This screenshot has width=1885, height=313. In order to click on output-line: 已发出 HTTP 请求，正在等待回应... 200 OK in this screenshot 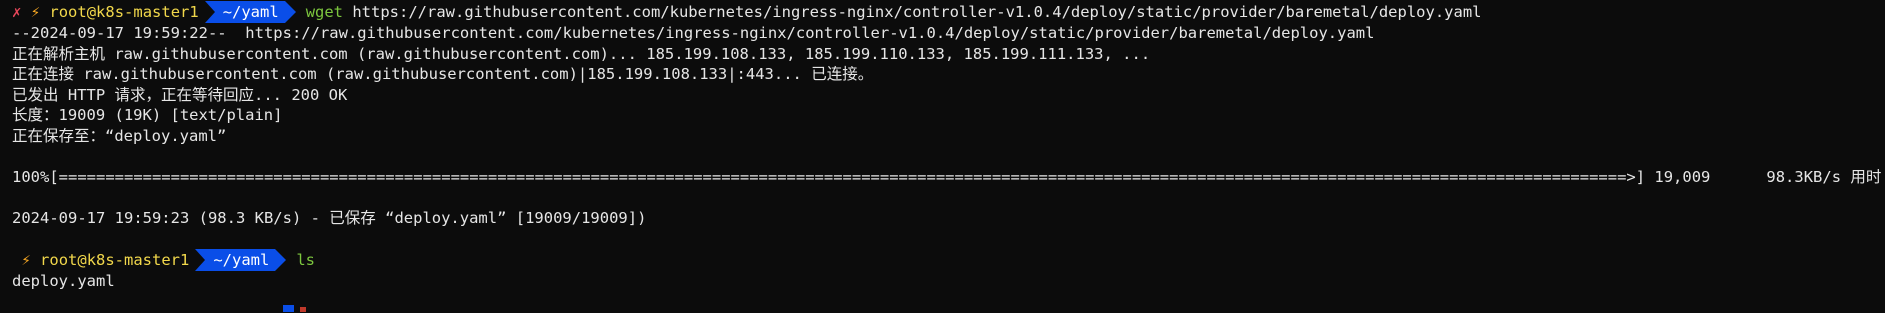, I will do `click(180, 94)`.